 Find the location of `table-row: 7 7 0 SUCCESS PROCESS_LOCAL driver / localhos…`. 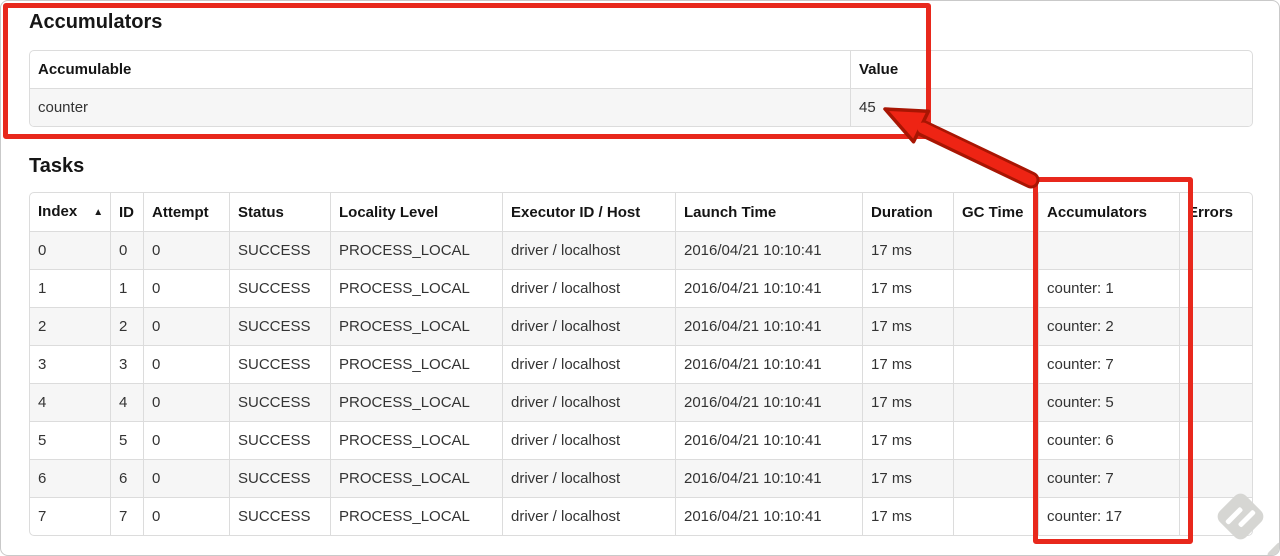

table-row: 7 7 0 SUCCESS PROCESS_LOCAL driver / localhos… is located at coordinates (641, 516).